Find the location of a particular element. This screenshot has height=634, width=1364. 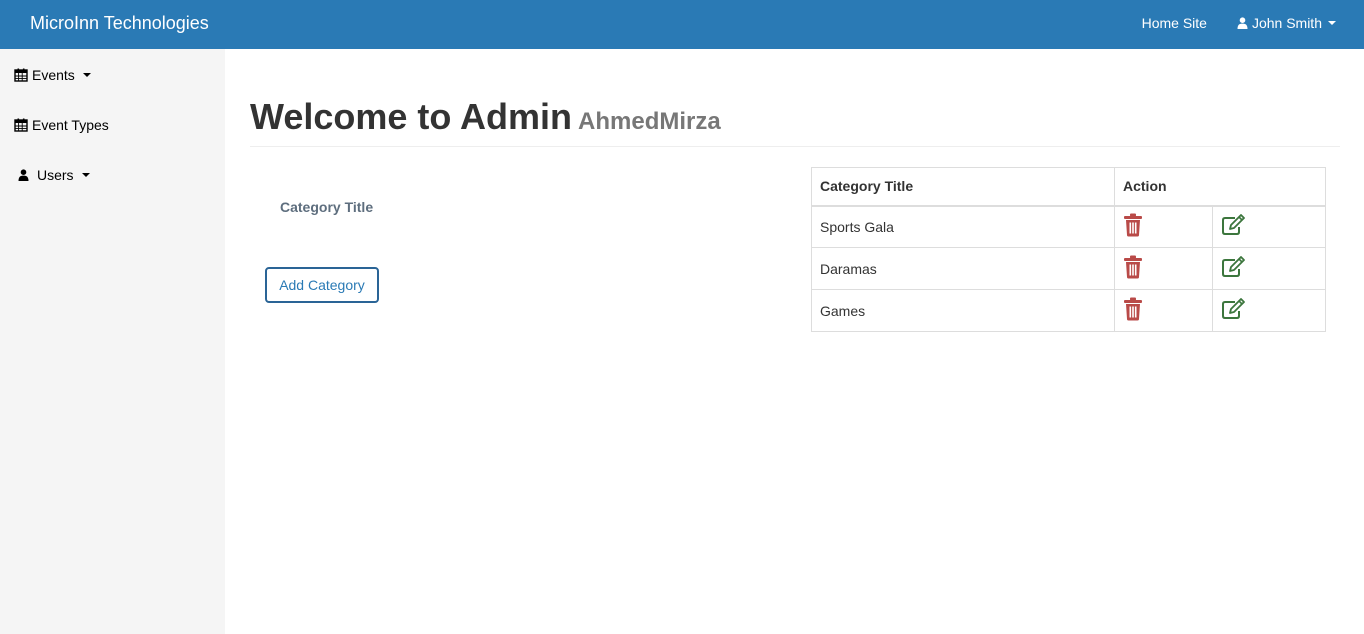

home-site-label: Home Site is located at coordinates (1174, 23).